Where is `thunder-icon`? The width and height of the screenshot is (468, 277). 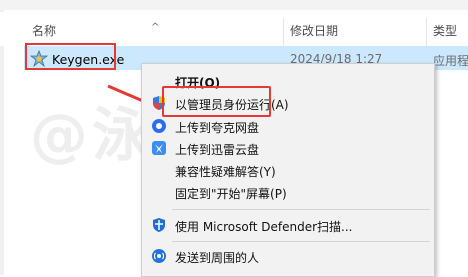
thunder-icon is located at coordinates (159, 148).